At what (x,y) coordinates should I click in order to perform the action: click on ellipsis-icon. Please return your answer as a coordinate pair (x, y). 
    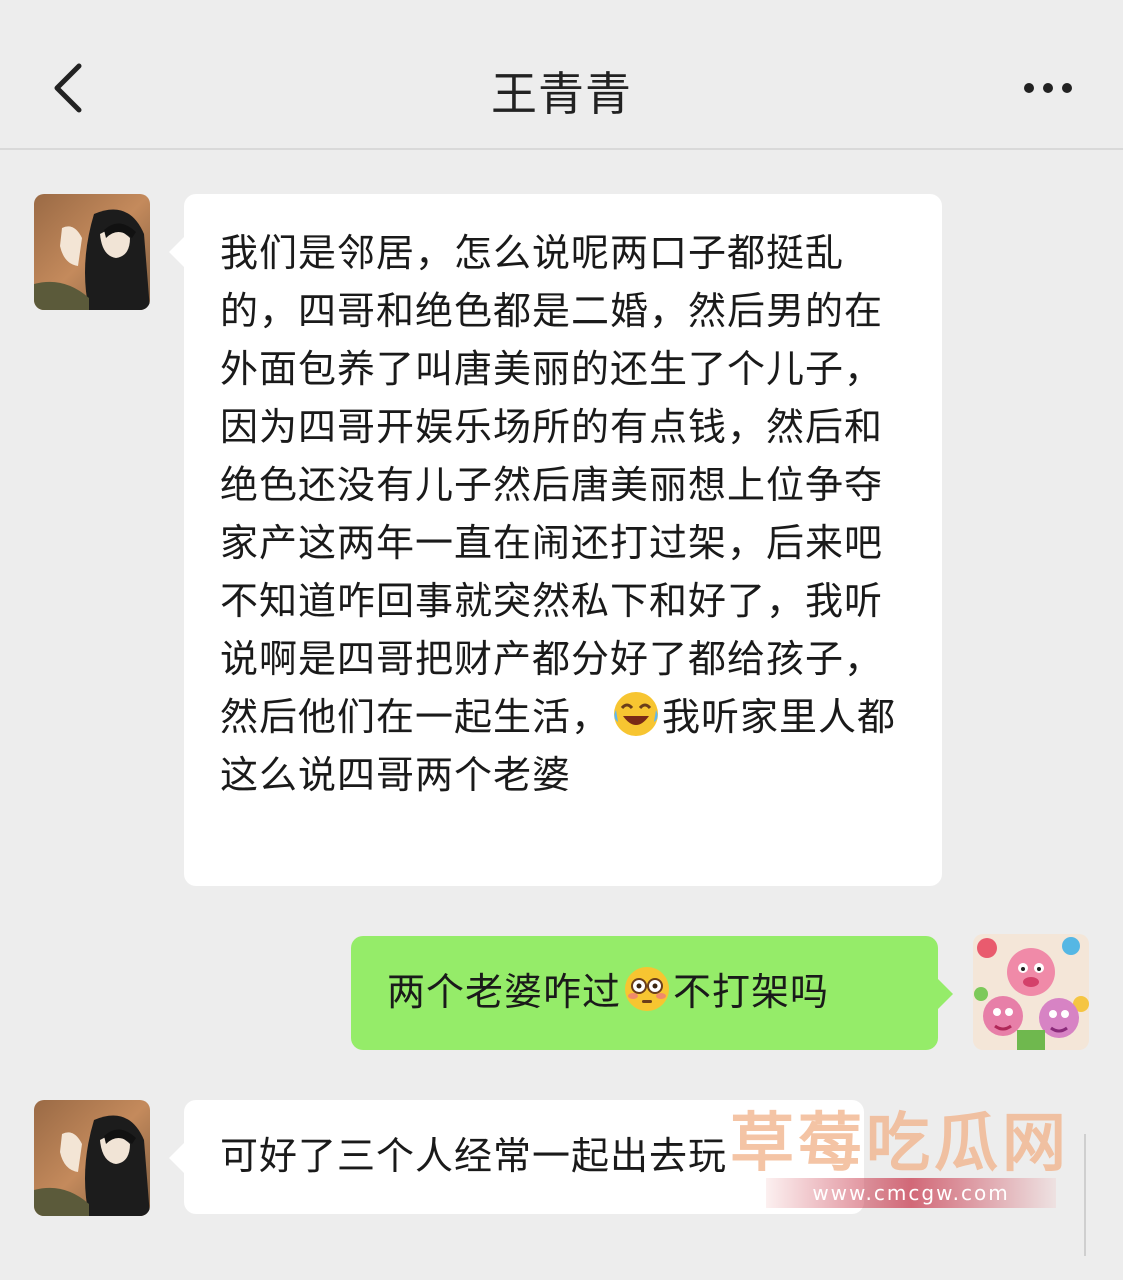
    Looking at the image, I should click on (1048, 88).